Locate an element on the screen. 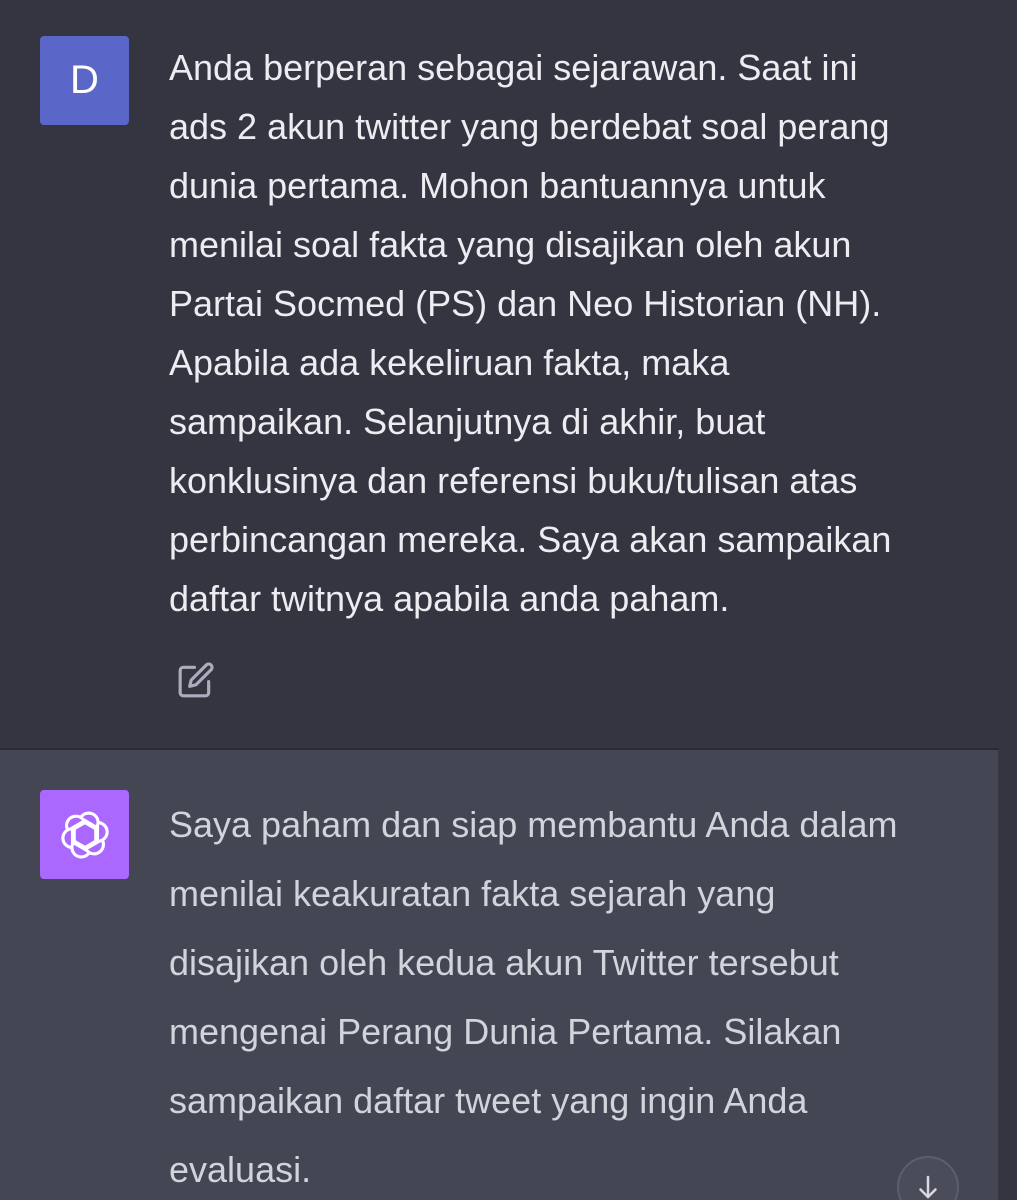 Image resolution: width=1017 pixels, height=1200 pixels. edit-message-button is located at coordinates (196, 680).